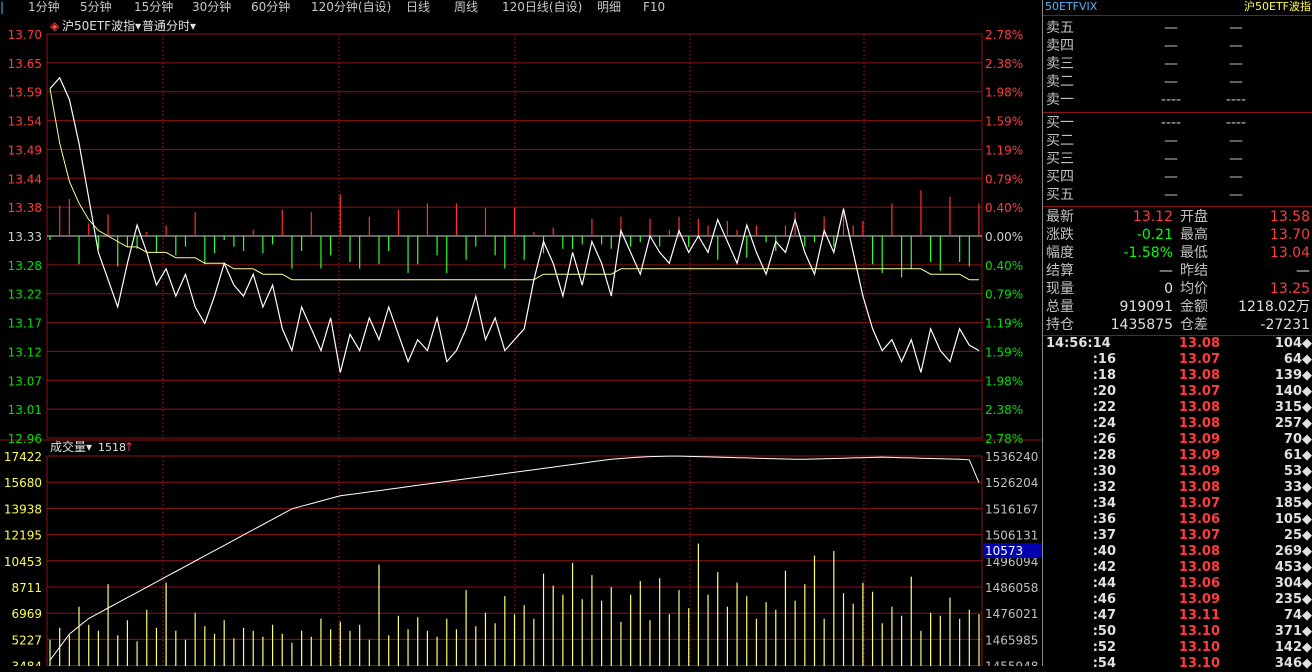 The width and height of the screenshot is (1312, 672). What do you see at coordinates (1297, 439) in the screenshot?
I see `tick-volume: 70◆` at bounding box center [1297, 439].